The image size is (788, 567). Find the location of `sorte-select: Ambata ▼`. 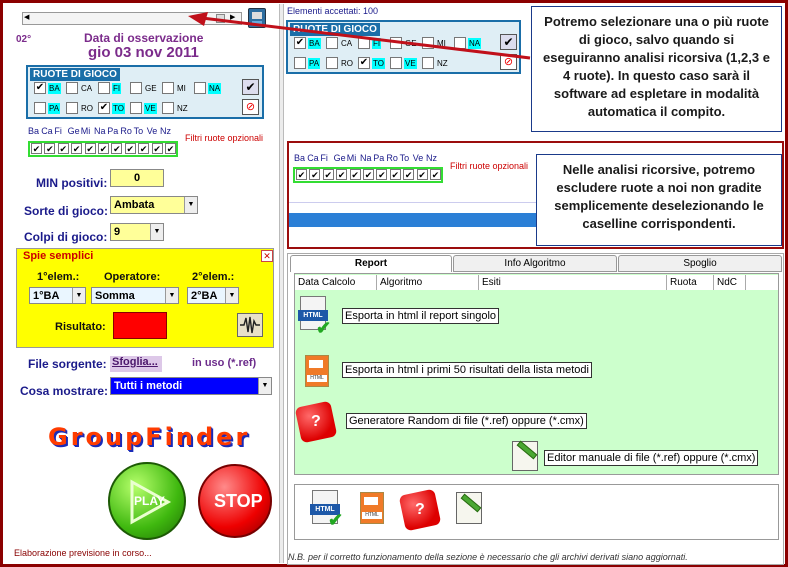

sorte-select: Ambata ▼ is located at coordinates (154, 205).